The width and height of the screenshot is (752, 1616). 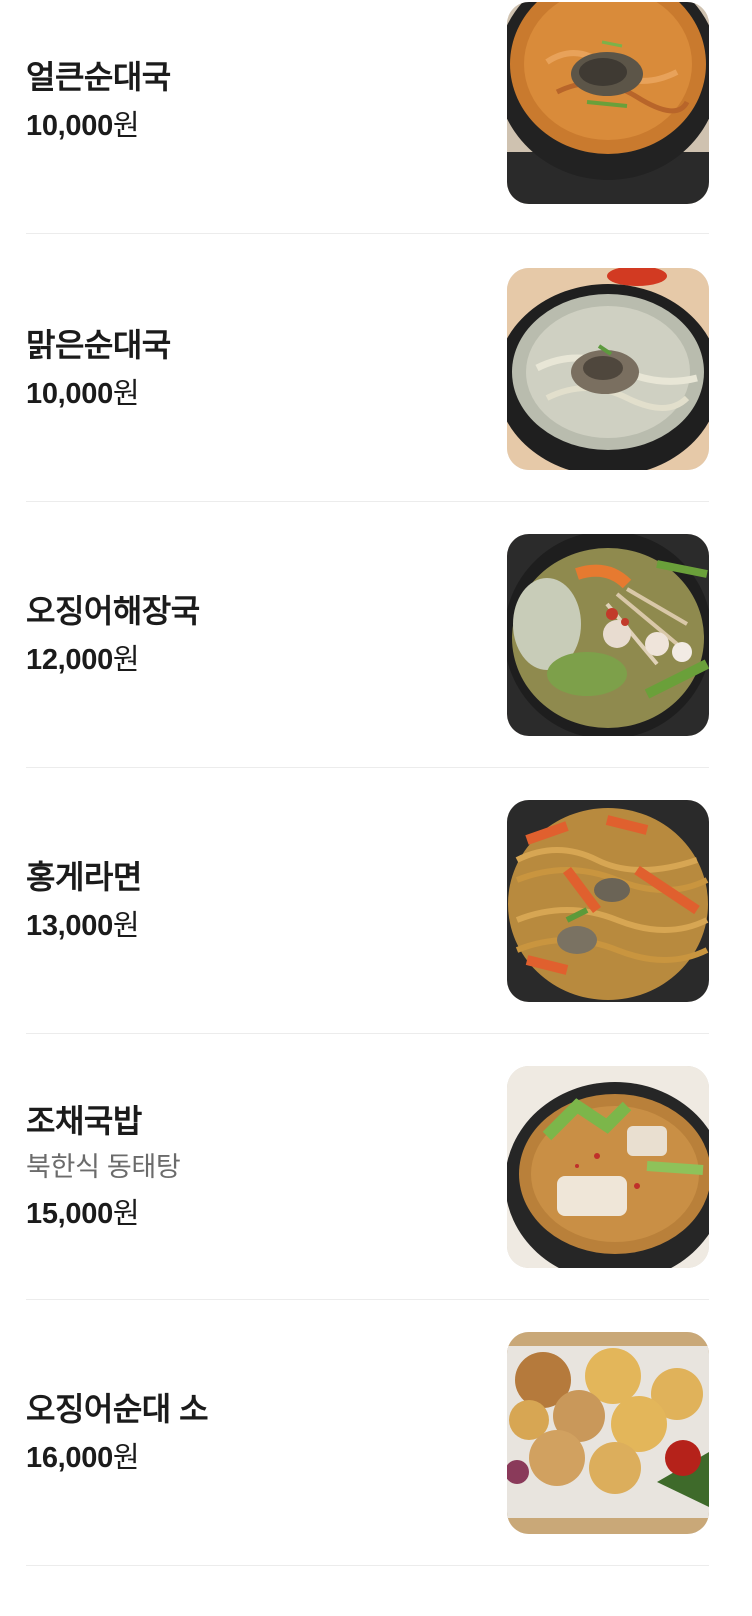 What do you see at coordinates (84, 1120) in the screenshot?
I see `menu-item-name: 조채국밥` at bounding box center [84, 1120].